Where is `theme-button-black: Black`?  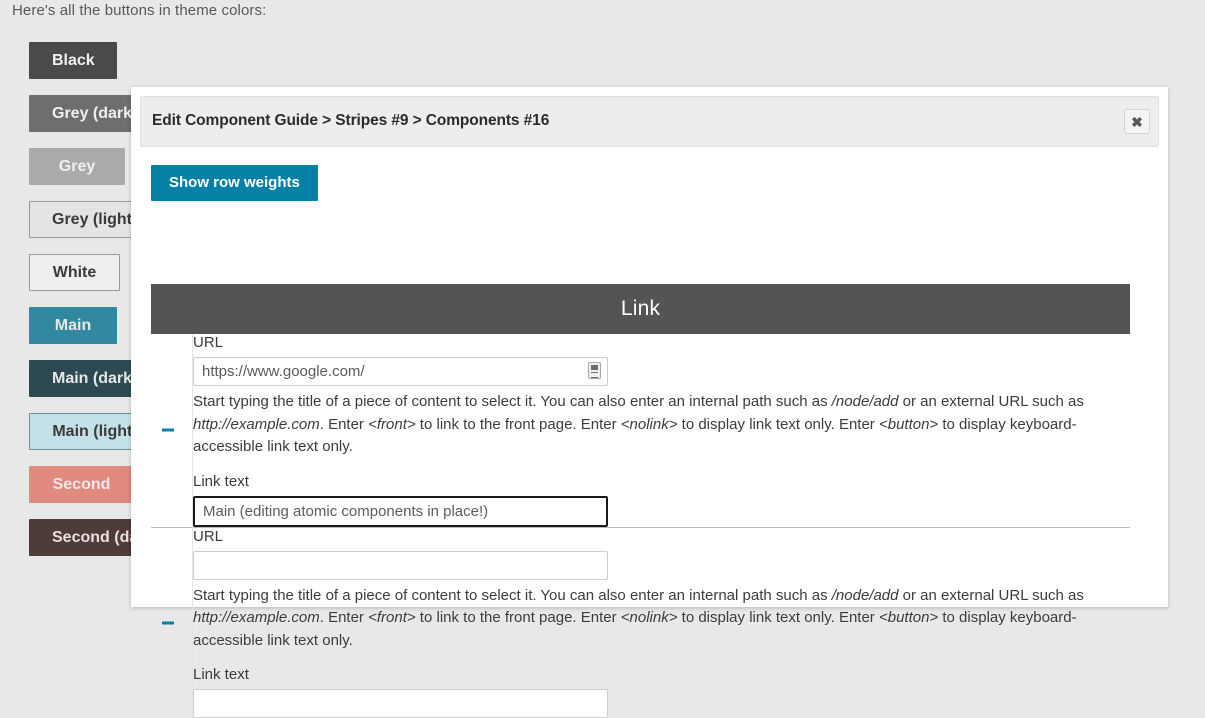
theme-button-black: Black is located at coordinates (73, 60).